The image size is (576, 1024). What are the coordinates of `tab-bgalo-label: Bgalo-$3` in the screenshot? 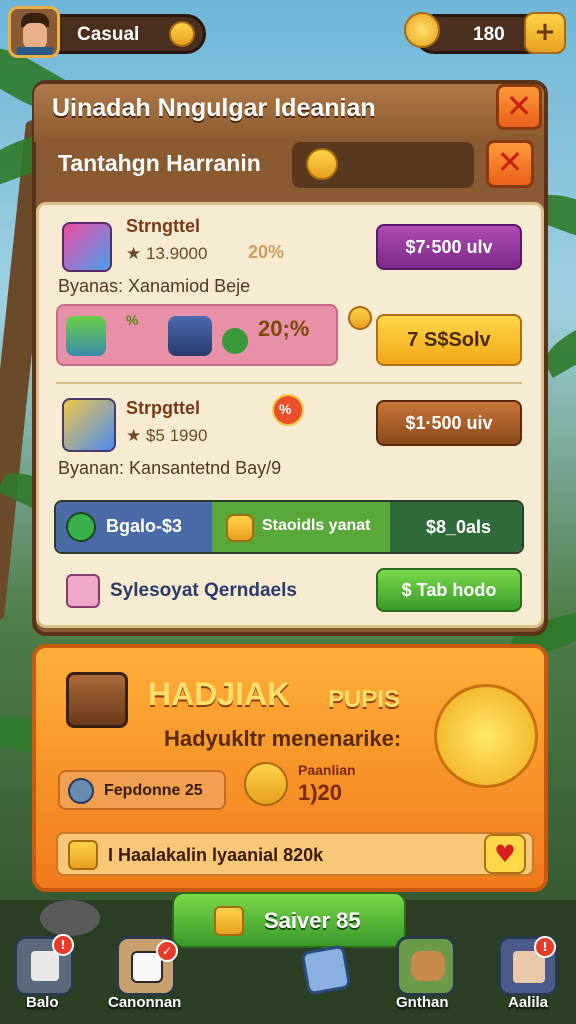 It's located at (144, 526).